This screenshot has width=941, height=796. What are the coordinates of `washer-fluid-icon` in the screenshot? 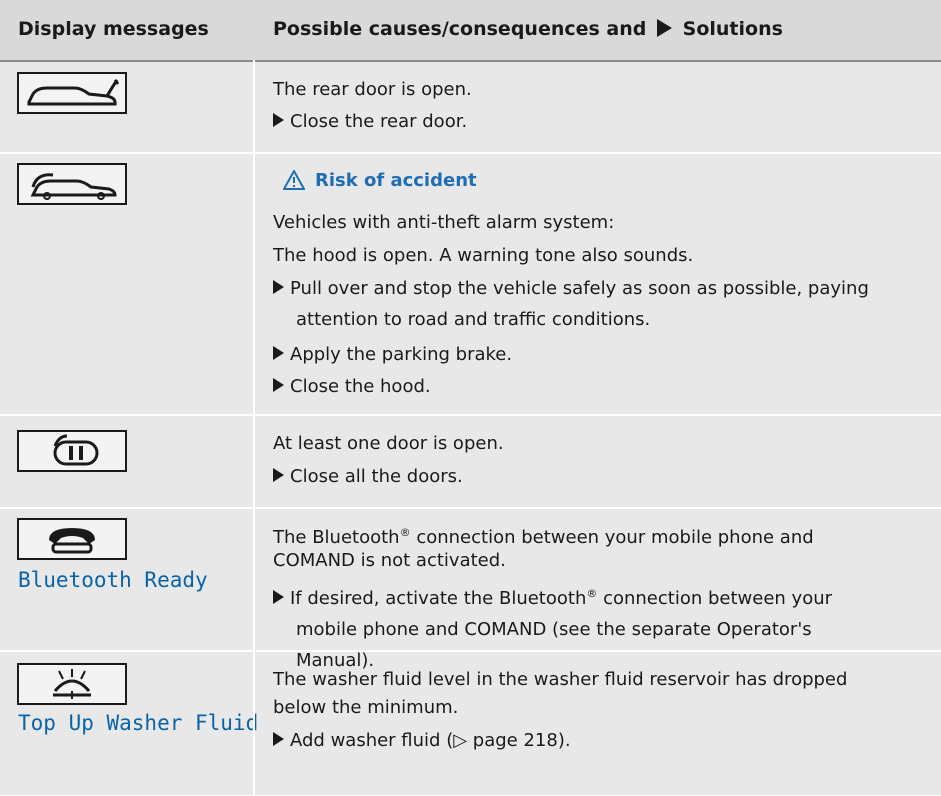 It's located at (72, 684).